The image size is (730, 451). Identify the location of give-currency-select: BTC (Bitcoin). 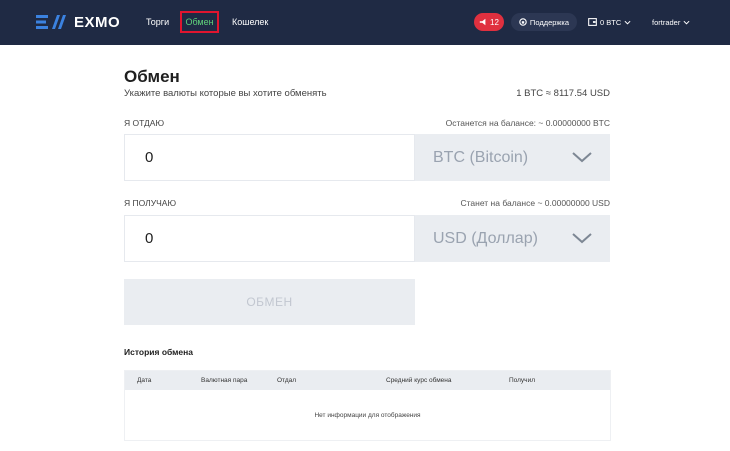
(512, 157).